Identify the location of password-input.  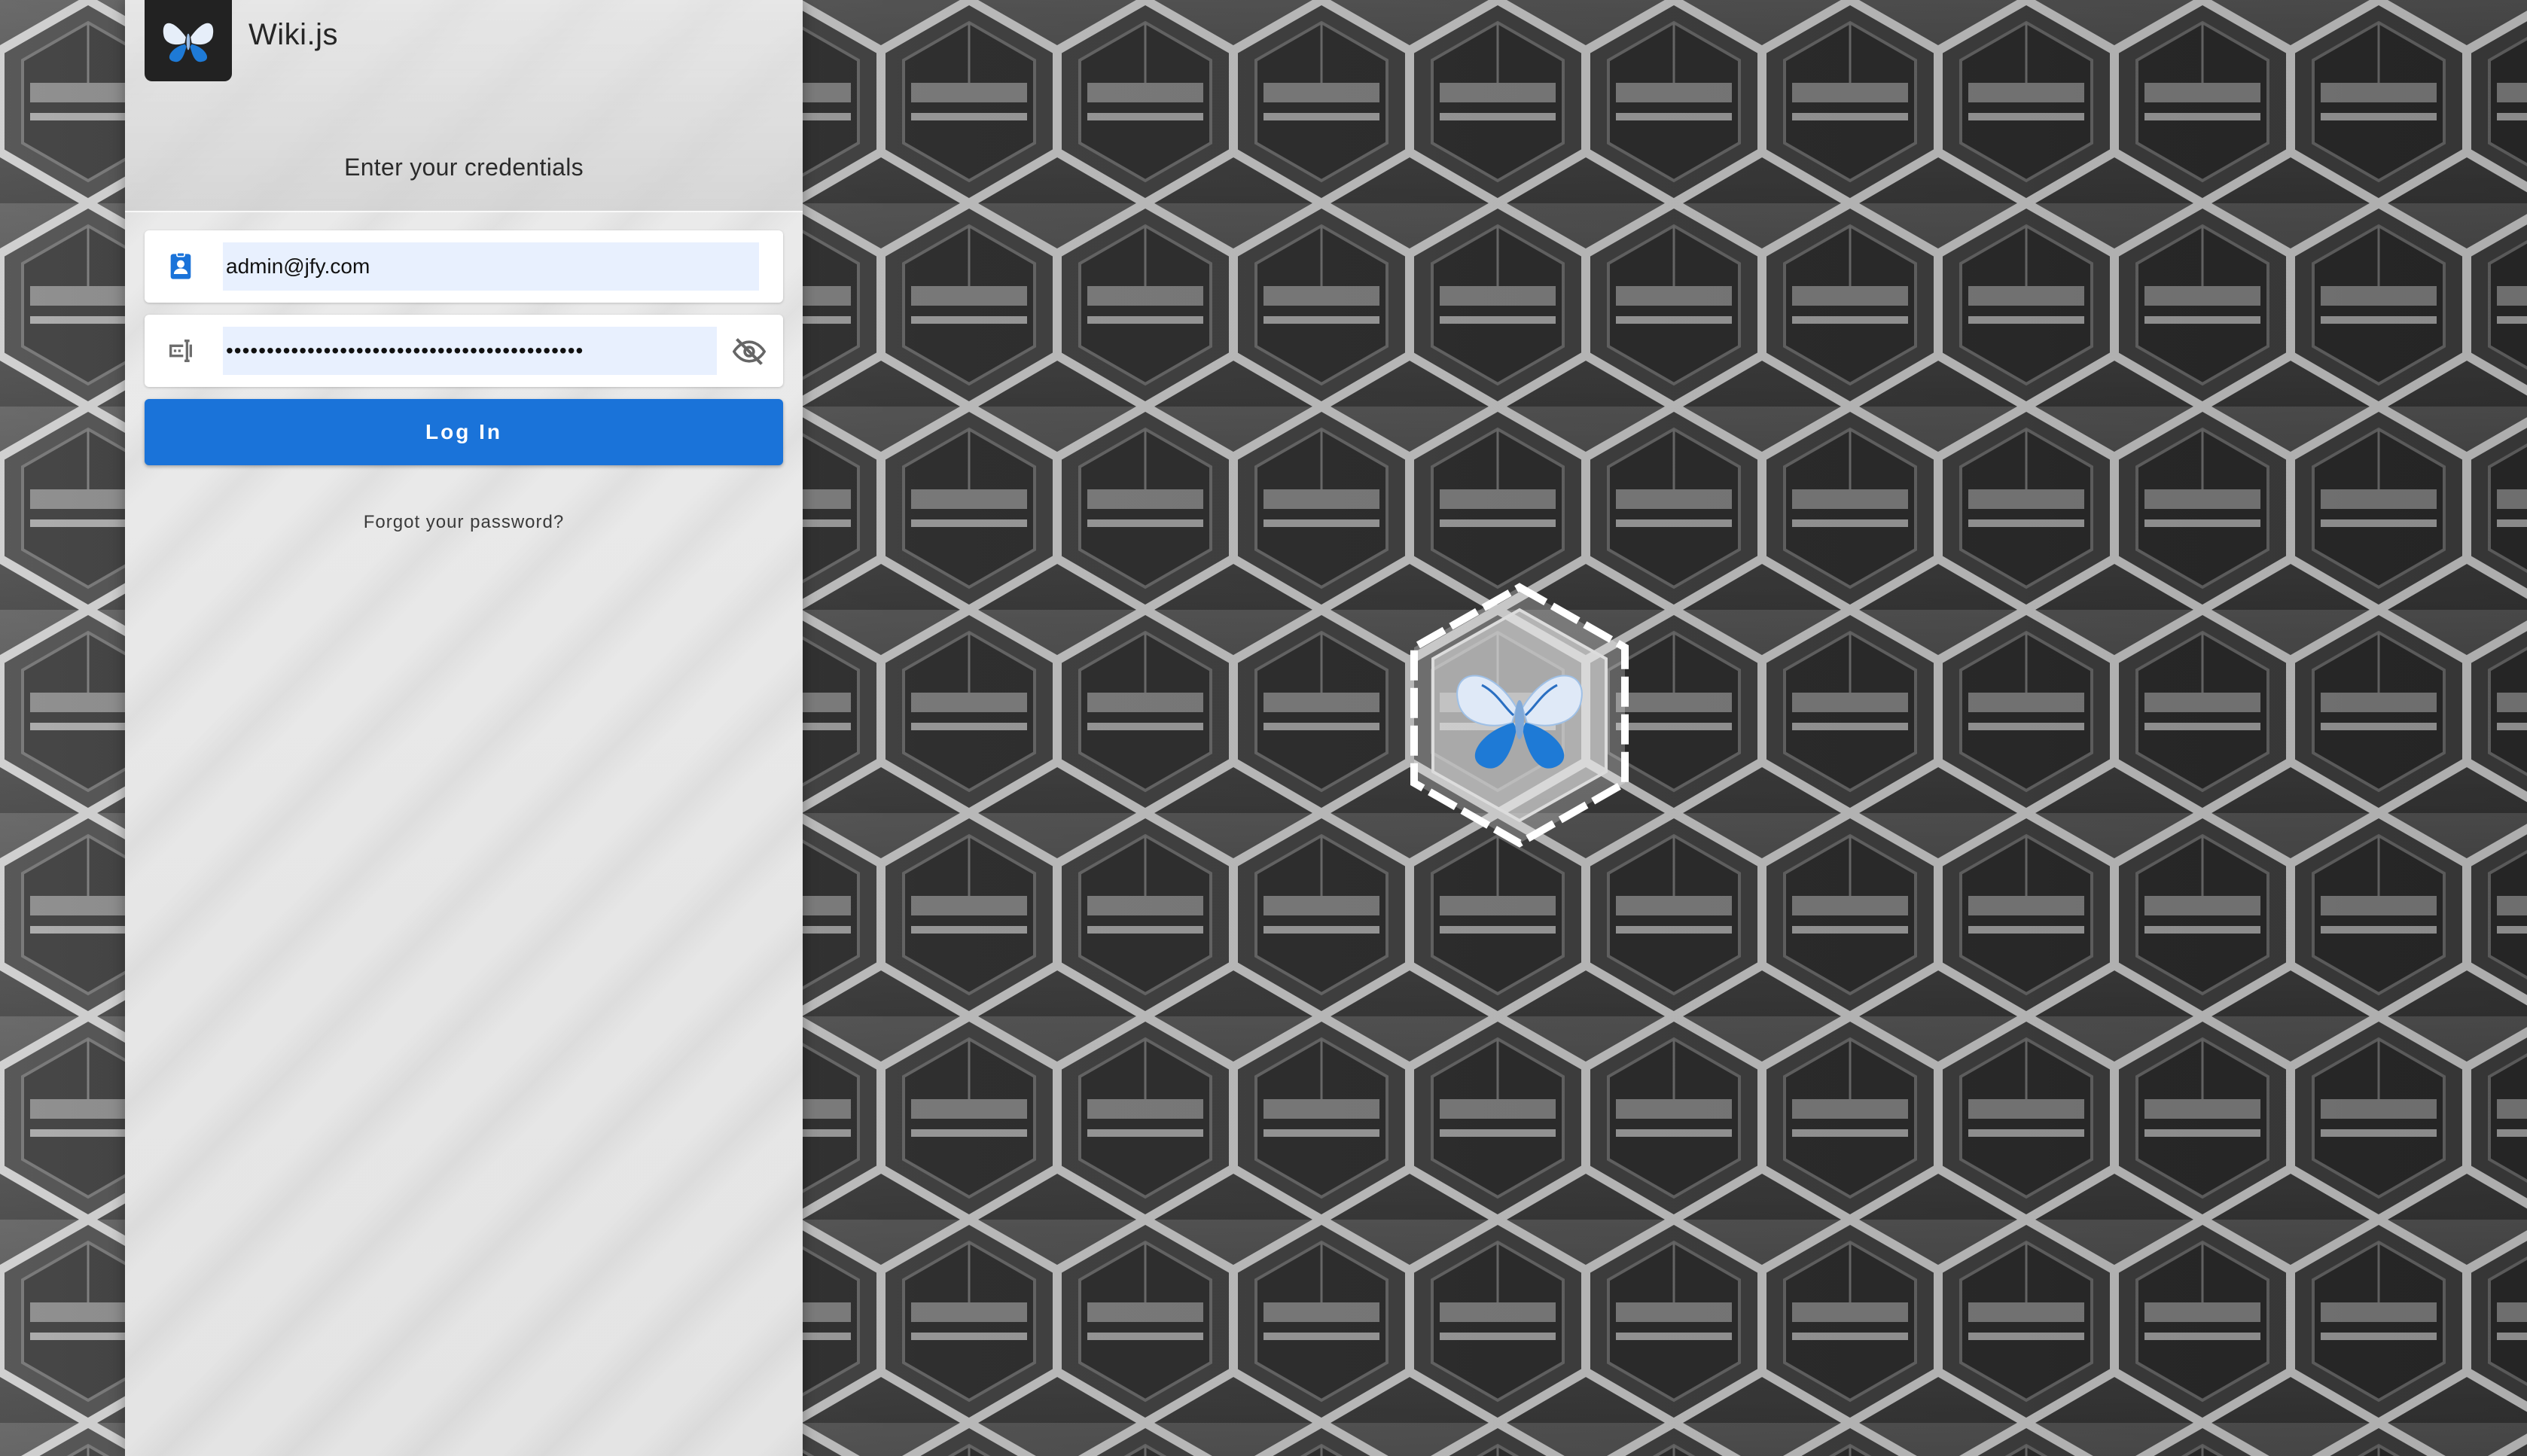
(470, 351).